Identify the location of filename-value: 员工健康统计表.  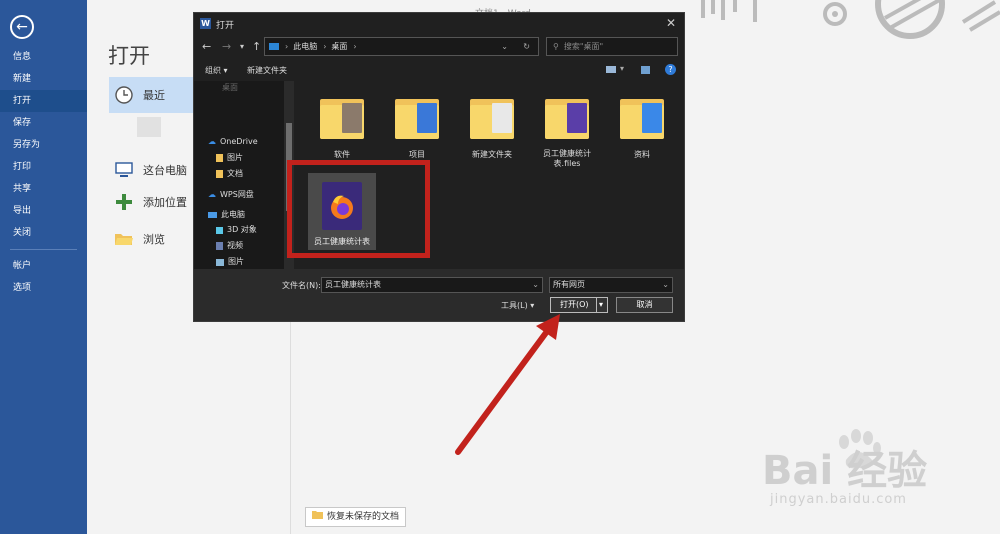
(353, 284).